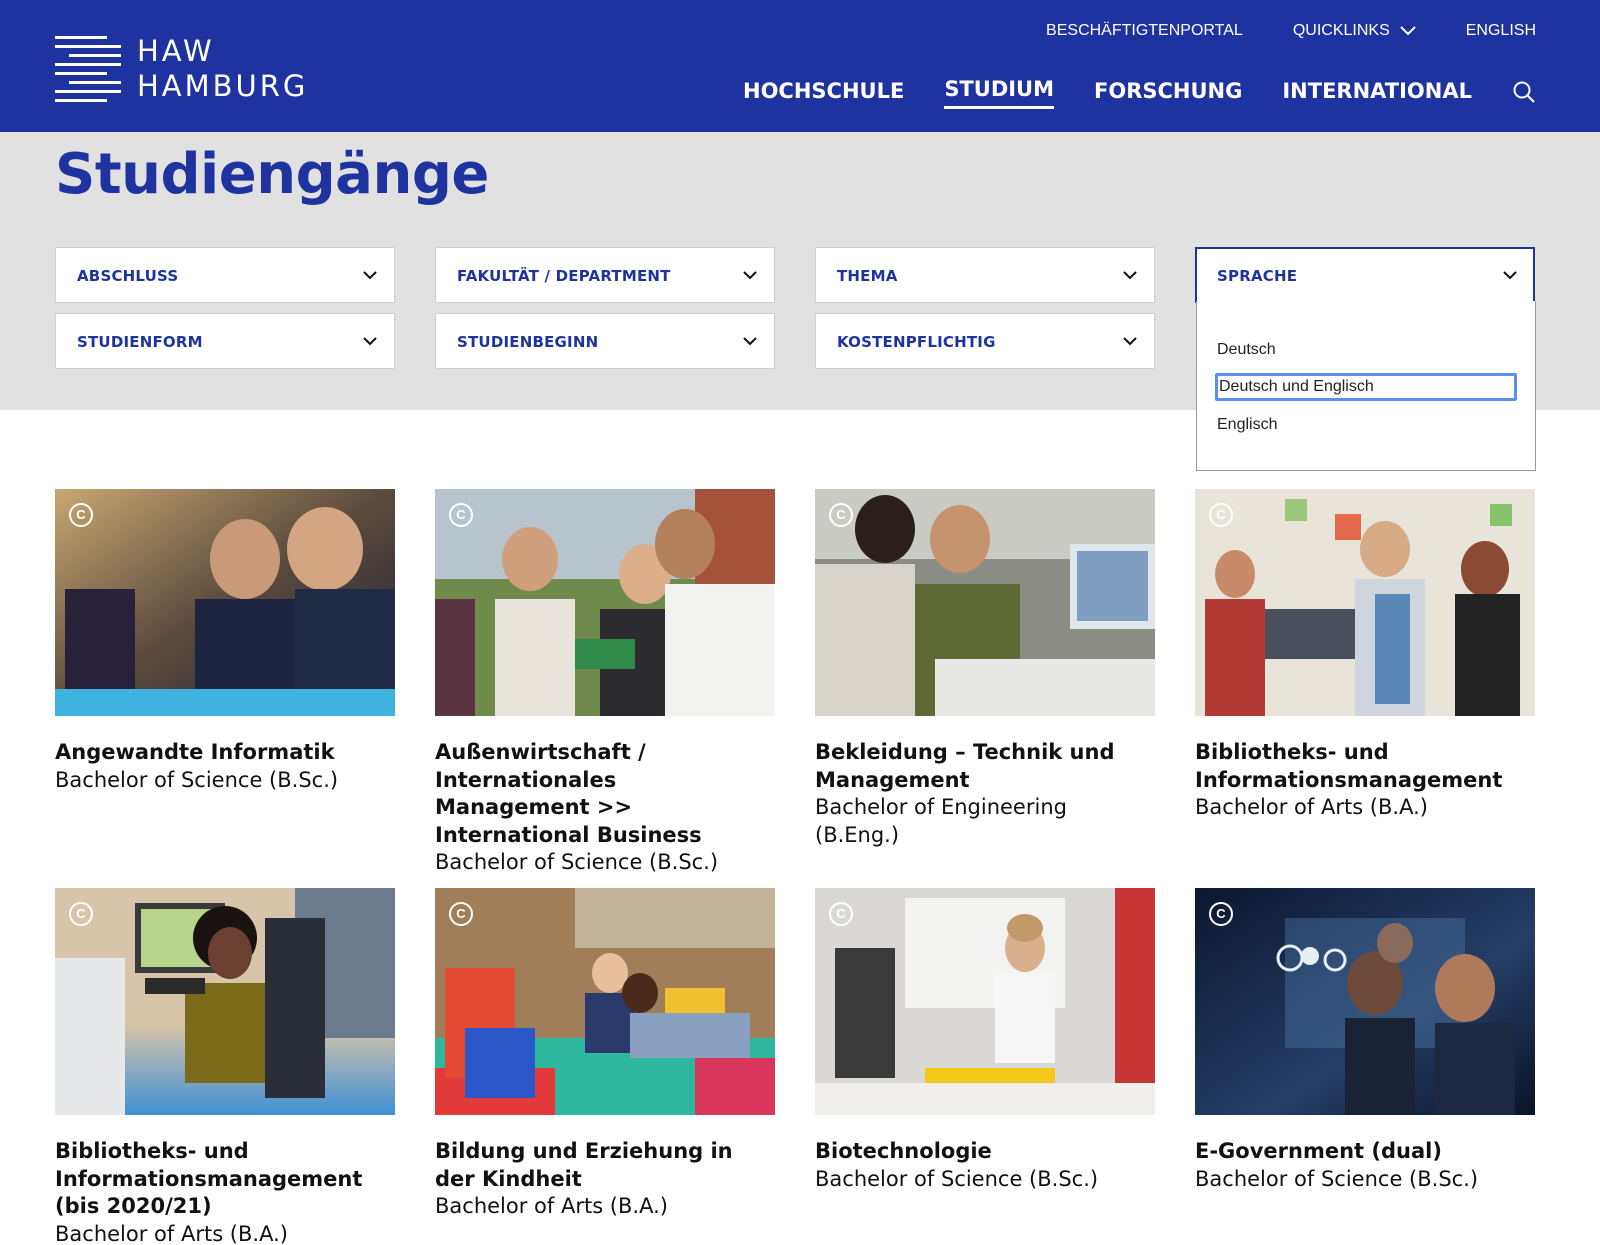 This screenshot has height=1245, width=1600. I want to click on filter-label: SPRACHE, so click(1257, 276).